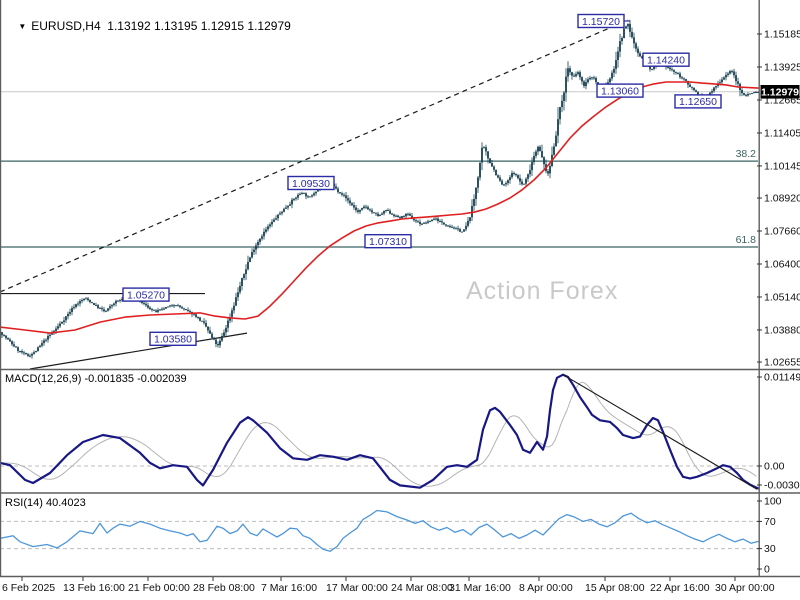 The height and width of the screenshot is (600, 800). I want to click on svg-text: 1.05270, so click(146, 295).